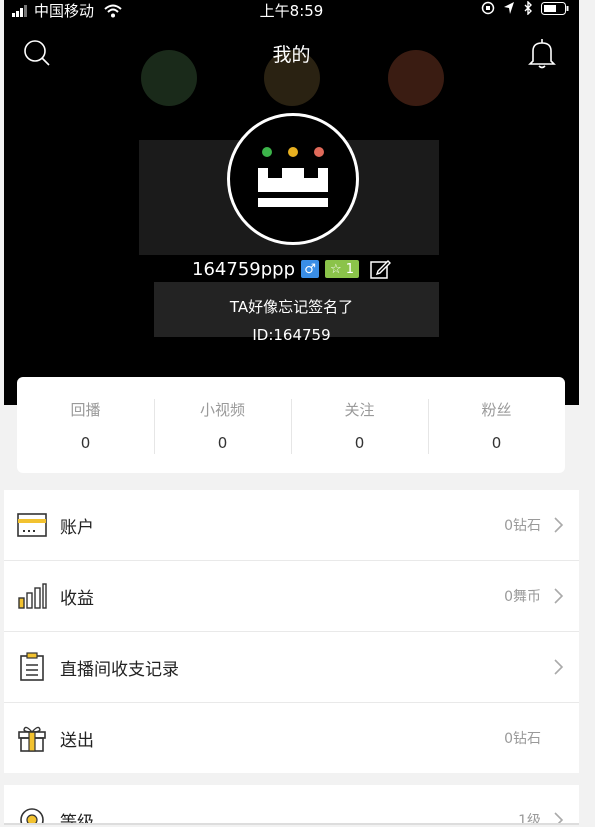  Describe the element at coordinates (291, 11) in the screenshot. I see `status-bar: 中国移动 上午8:59` at that location.